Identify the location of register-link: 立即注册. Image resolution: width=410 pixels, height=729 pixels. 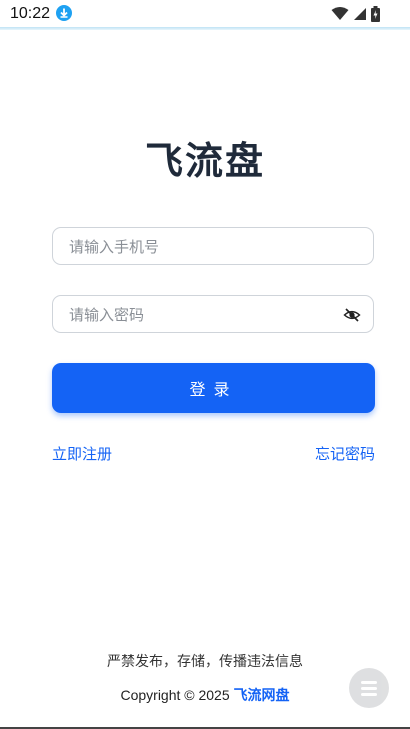
(82, 453).